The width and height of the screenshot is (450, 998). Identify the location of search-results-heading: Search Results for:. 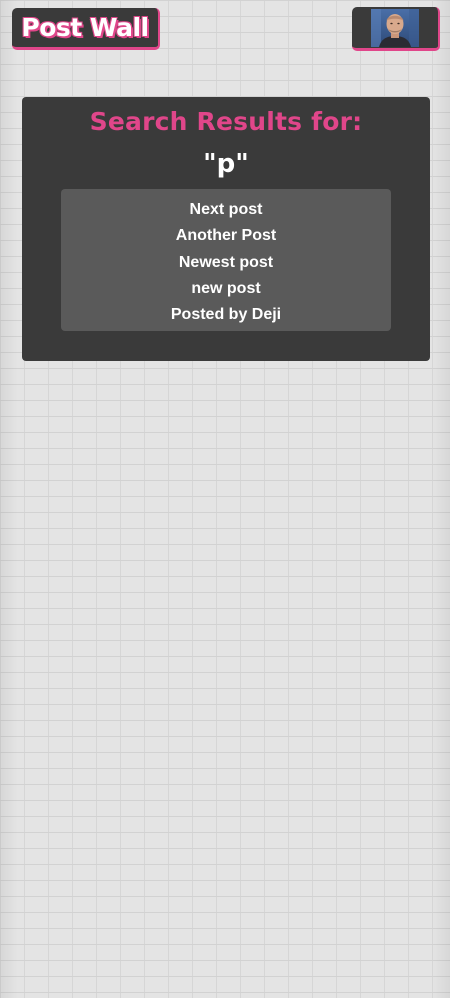
(226, 121).